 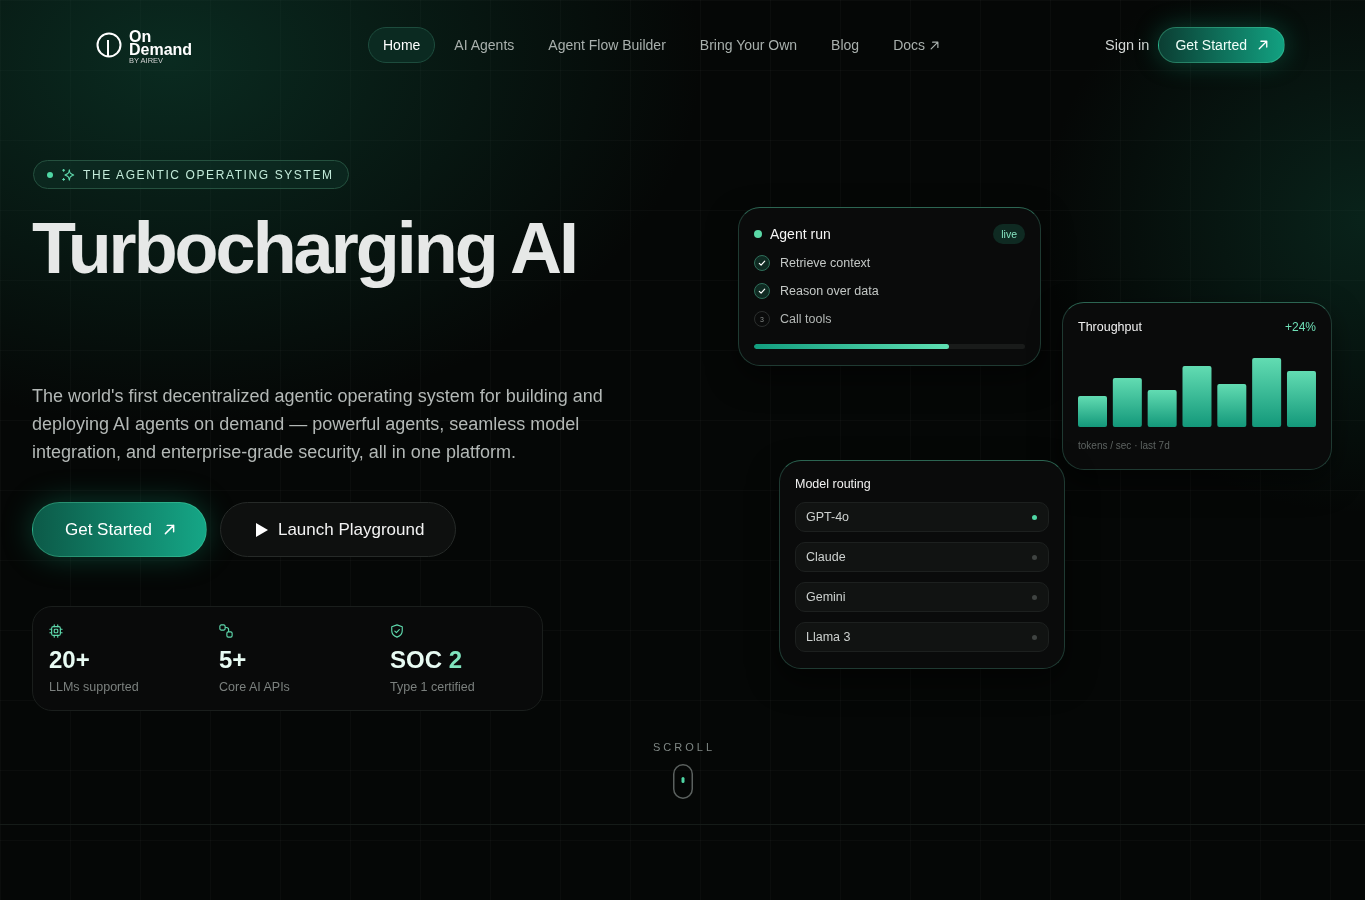 I want to click on eyebrow-text: THE AGENTIC OPERATING SYSTEM, so click(x=208, y=174).